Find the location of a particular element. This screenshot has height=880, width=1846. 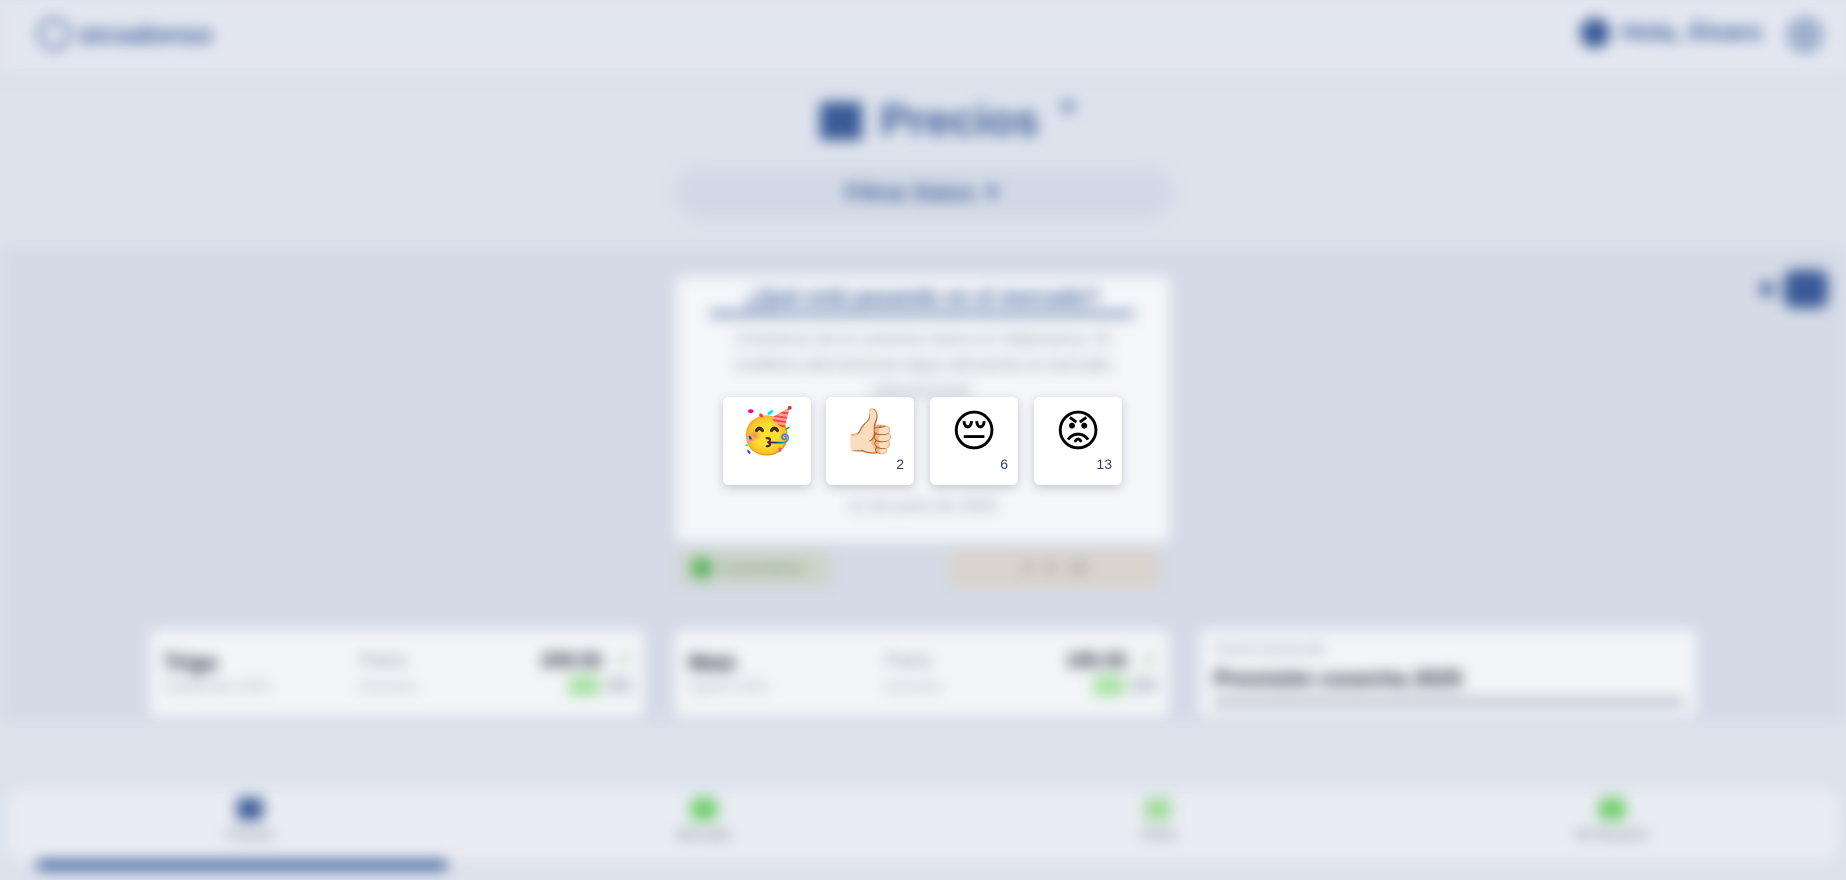

angry-face-icon: 😡 is located at coordinates (1078, 431).